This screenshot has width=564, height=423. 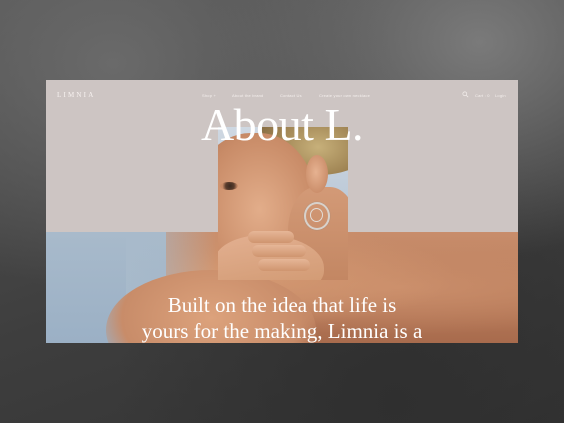 I want to click on nav-item-contact: Contact Us, so click(x=291, y=95).